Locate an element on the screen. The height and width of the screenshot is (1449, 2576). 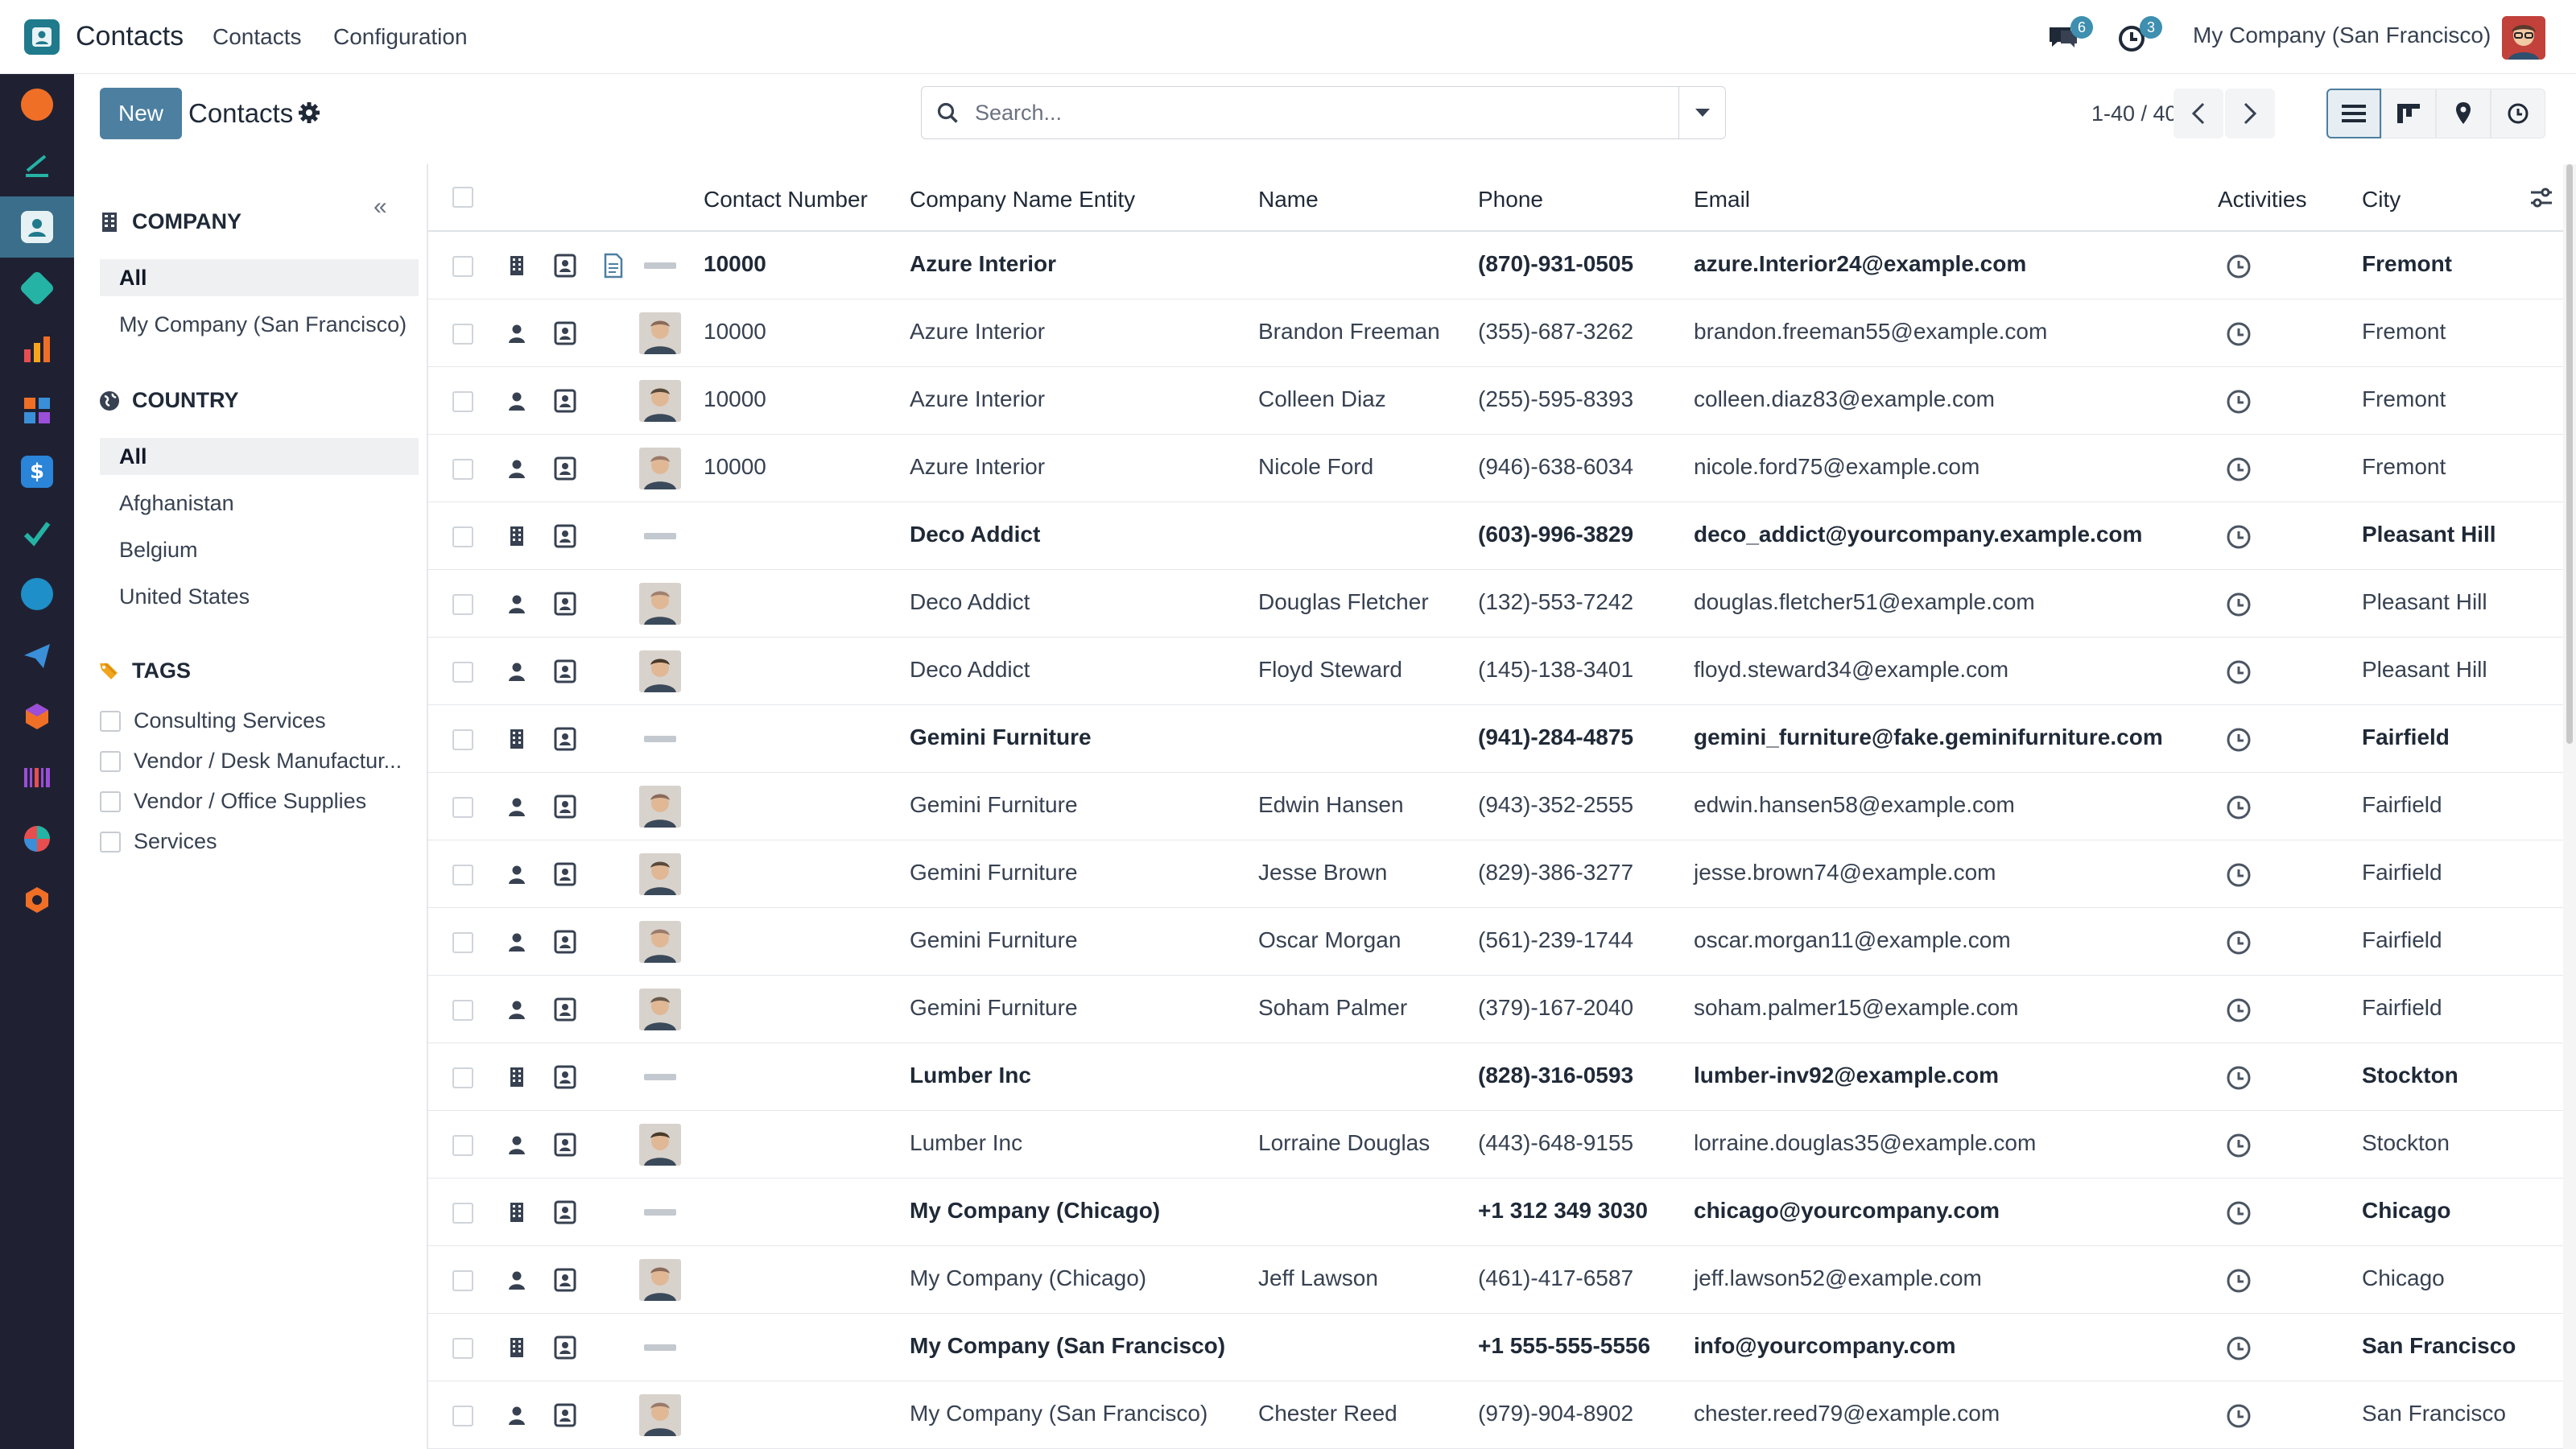
scrollbar-thumb is located at coordinates (2569, 454).